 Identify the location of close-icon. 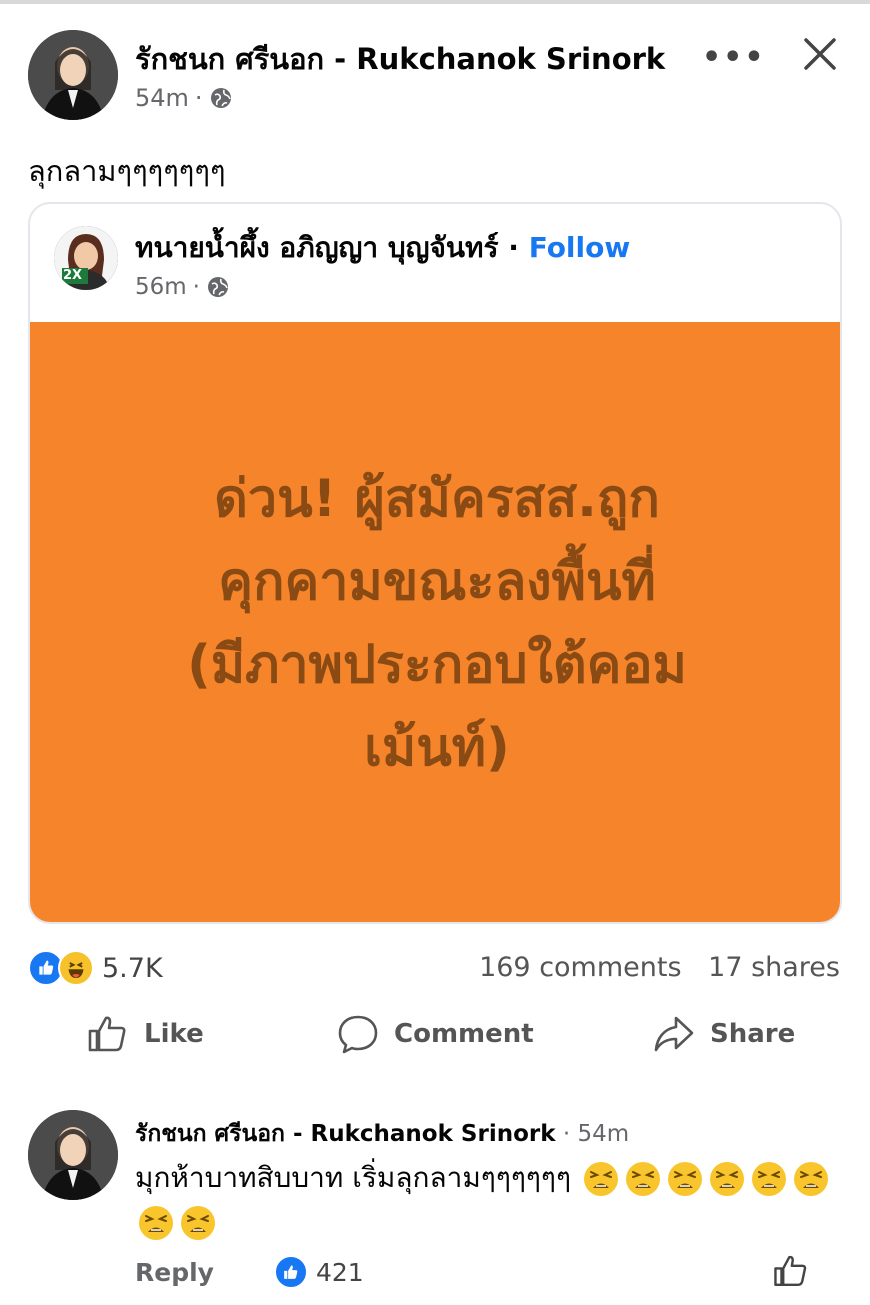
(820, 54).